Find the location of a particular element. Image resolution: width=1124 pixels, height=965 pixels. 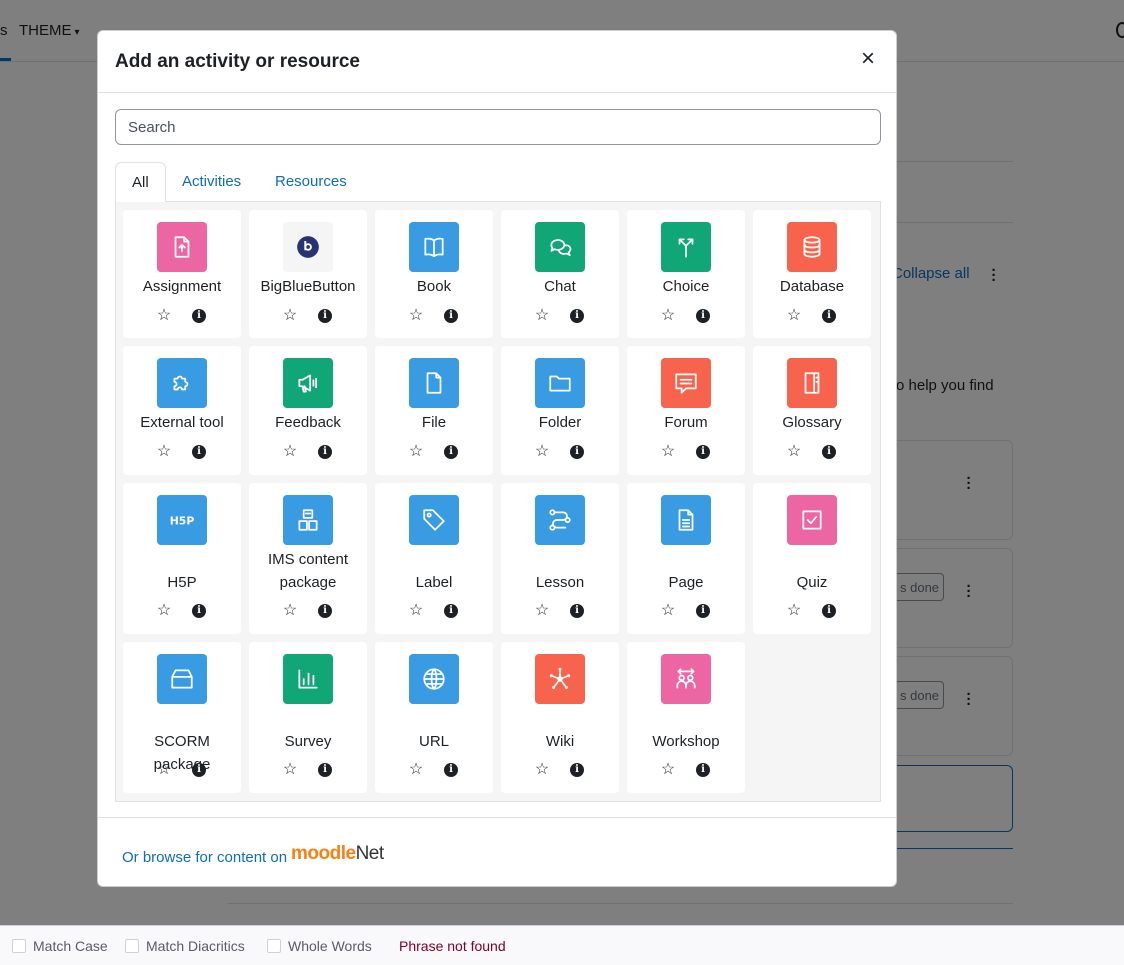

activity-card-ims-content-package: IMS content package ☆ i is located at coordinates (308, 558).